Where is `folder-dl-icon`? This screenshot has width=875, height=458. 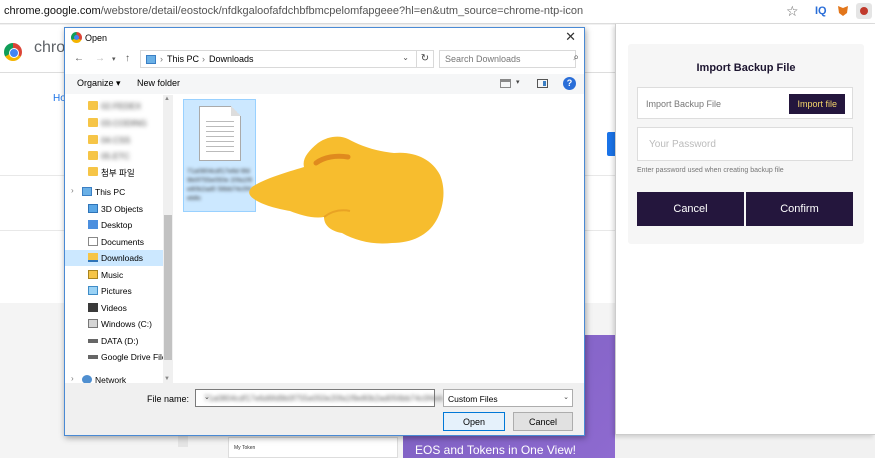 folder-dl-icon is located at coordinates (93, 257).